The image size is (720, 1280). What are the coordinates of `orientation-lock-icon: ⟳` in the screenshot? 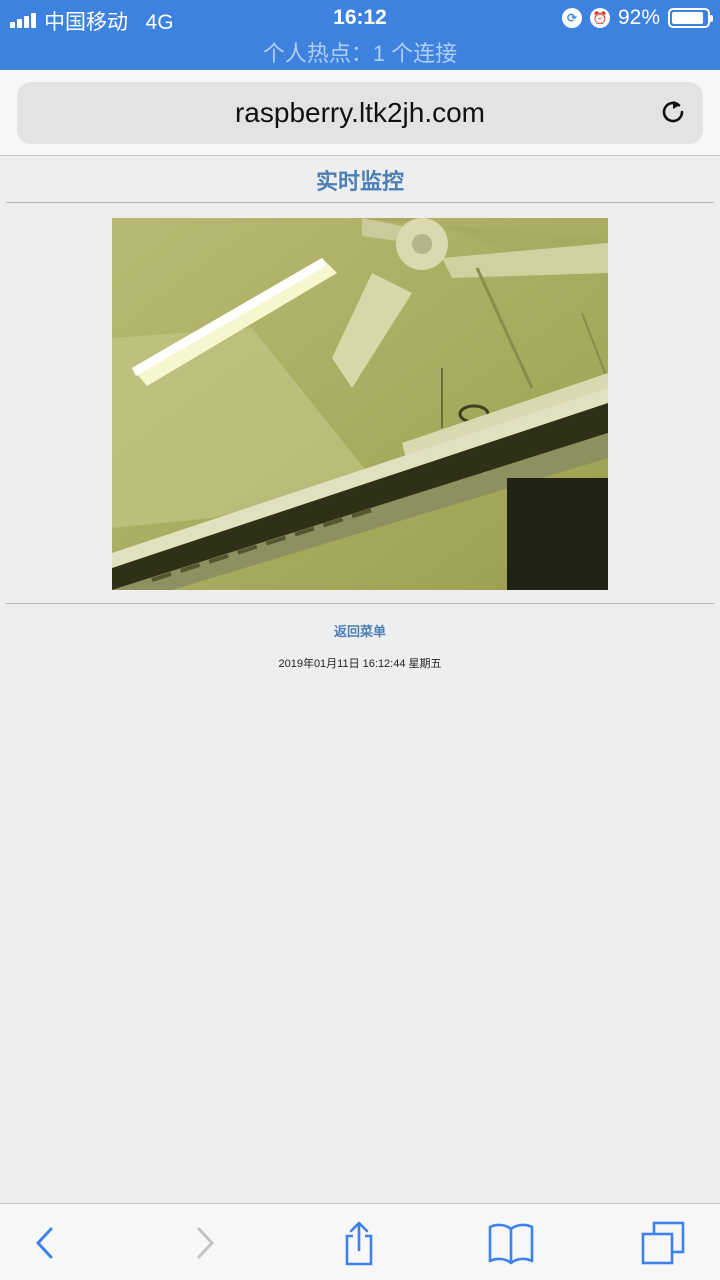 It's located at (571, 18).